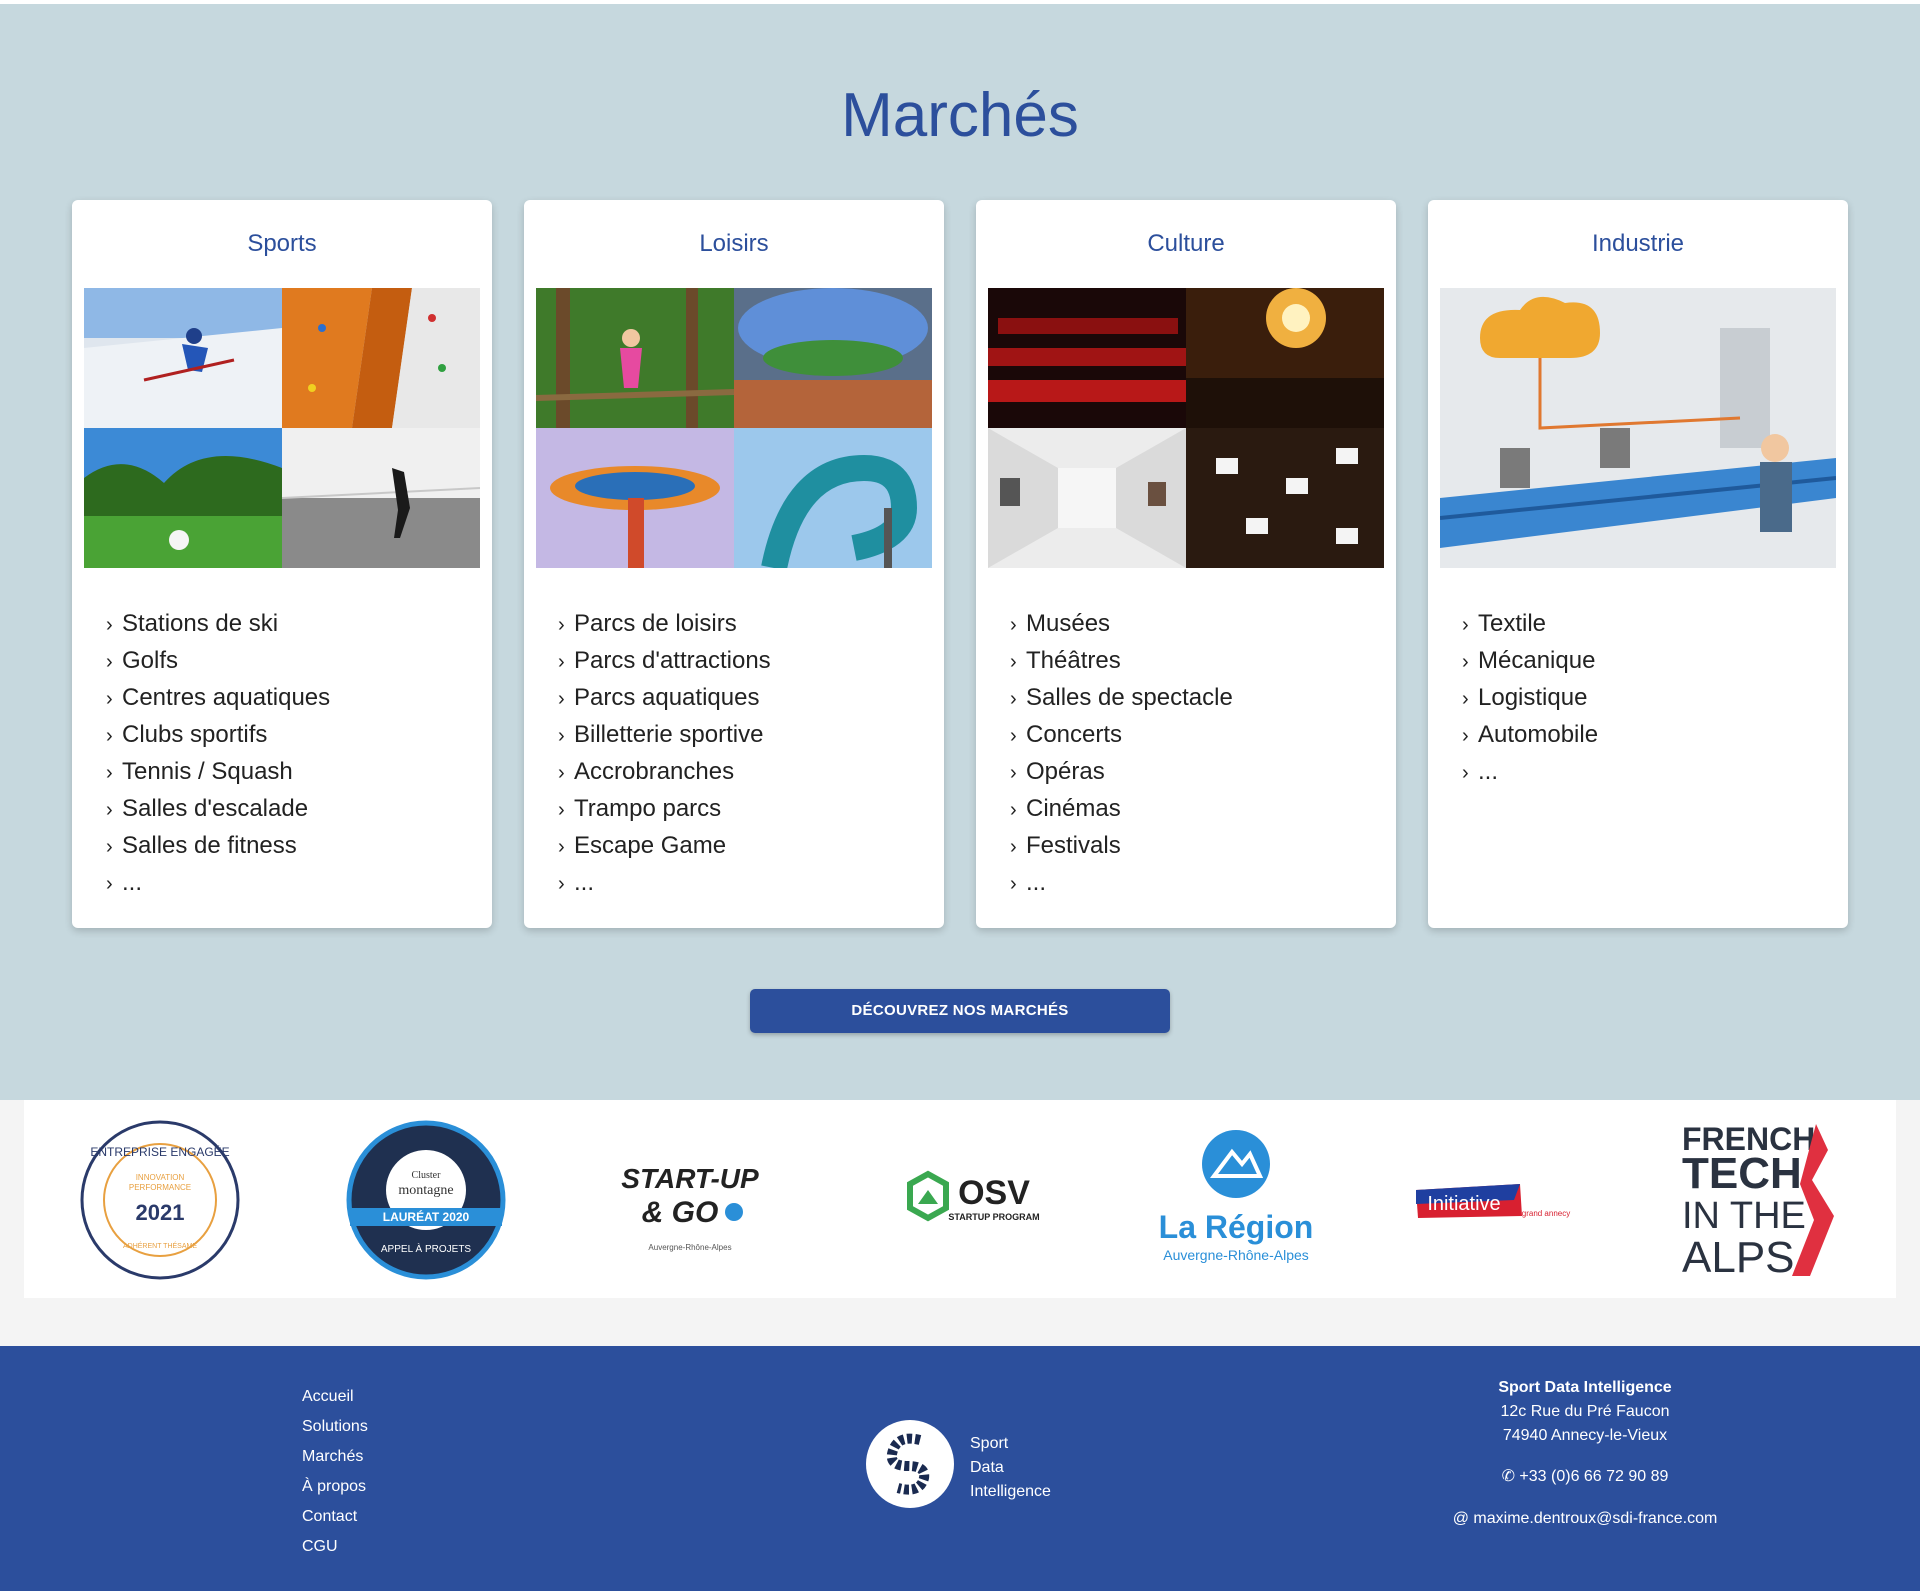  I want to click on concert-crowd-photo, so click(1285, 358).